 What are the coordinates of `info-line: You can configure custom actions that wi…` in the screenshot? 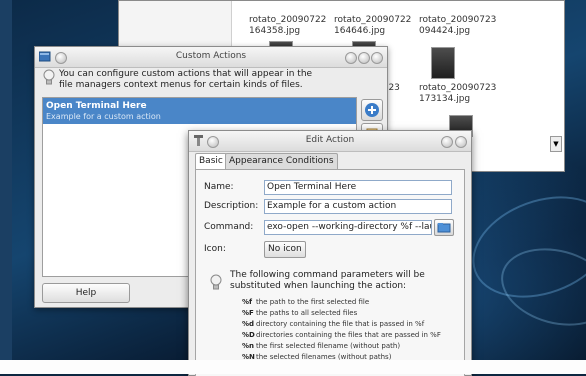 It's located at (186, 74).